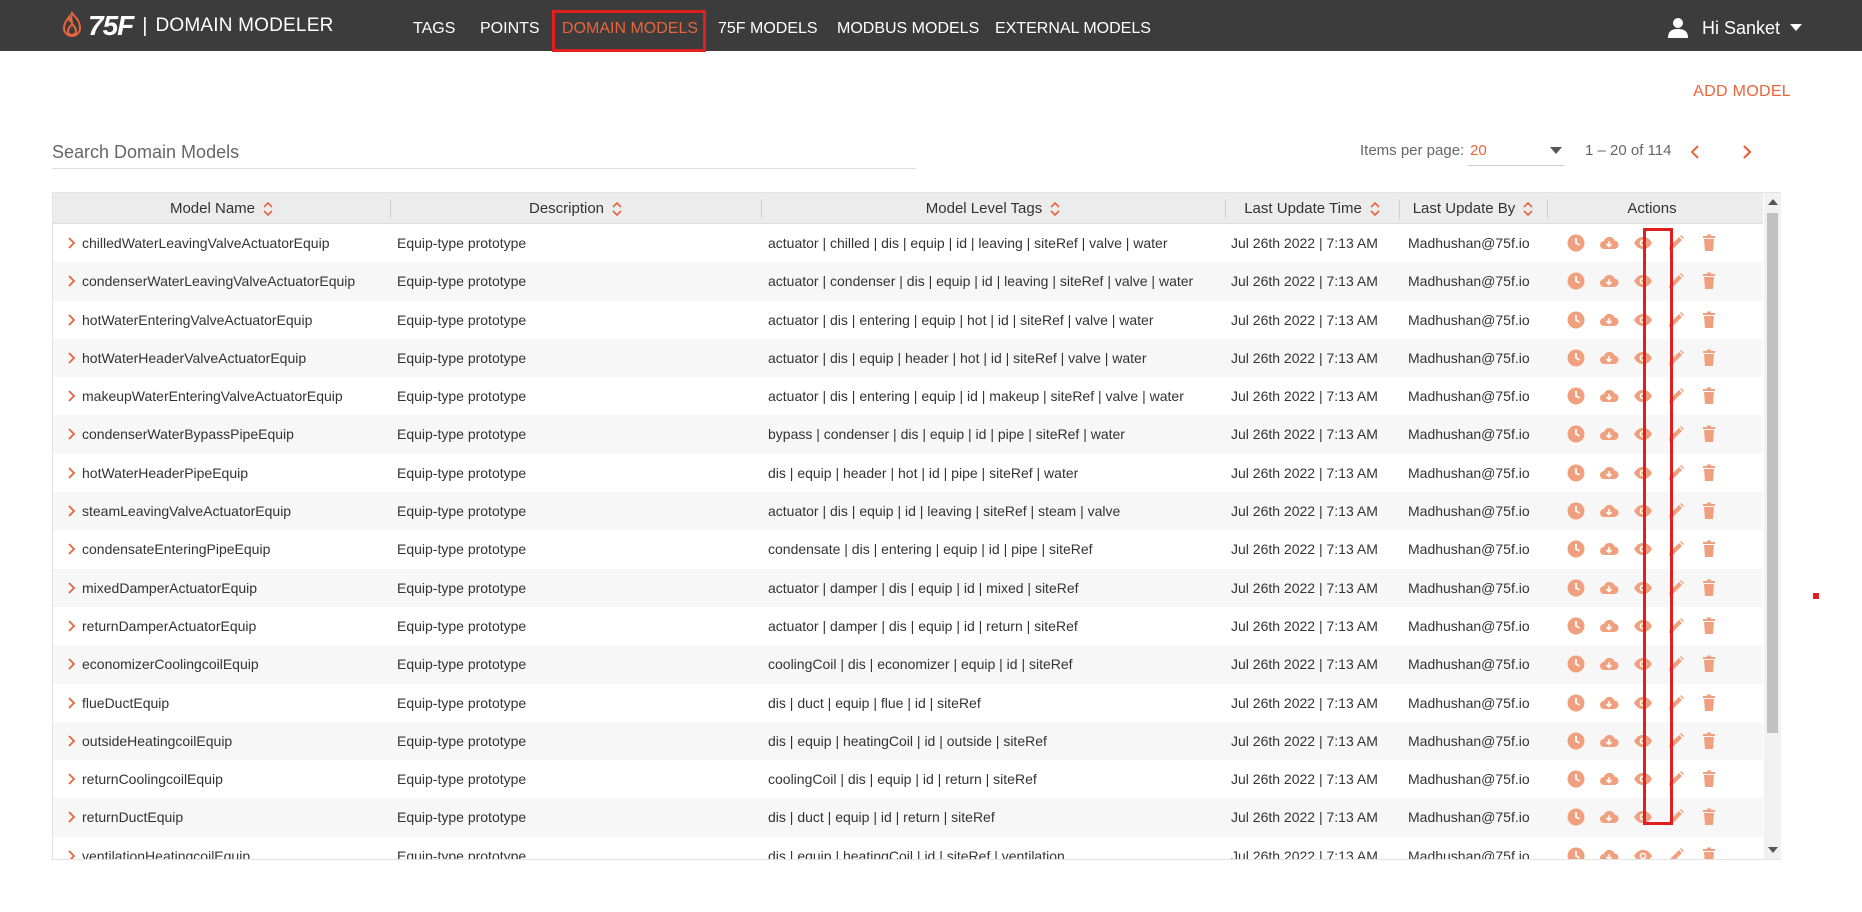 This screenshot has height=912, width=1862. What do you see at coordinates (1312, 208) in the screenshot?
I see `col-last-update-time: Last Update Time` at bounding box center [1312, 208].